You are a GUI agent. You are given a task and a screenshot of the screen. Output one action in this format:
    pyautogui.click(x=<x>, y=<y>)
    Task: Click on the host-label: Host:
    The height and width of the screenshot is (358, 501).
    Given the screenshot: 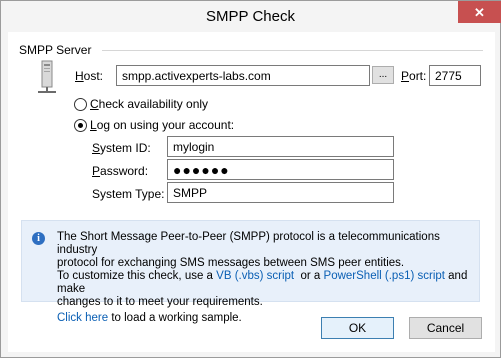 What is the action you would take?
    pyautogui.click(x=89, y=76)
    